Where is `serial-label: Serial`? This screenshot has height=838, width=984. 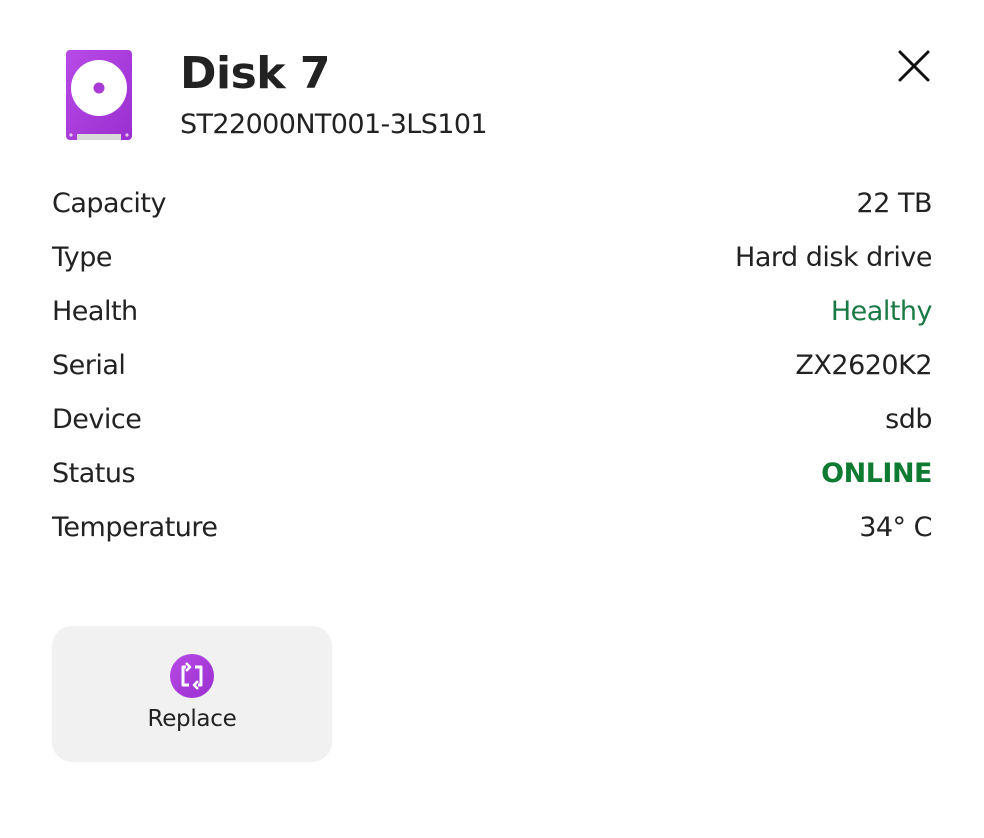 serial-label: Serial is located at coordinates (89, 365).